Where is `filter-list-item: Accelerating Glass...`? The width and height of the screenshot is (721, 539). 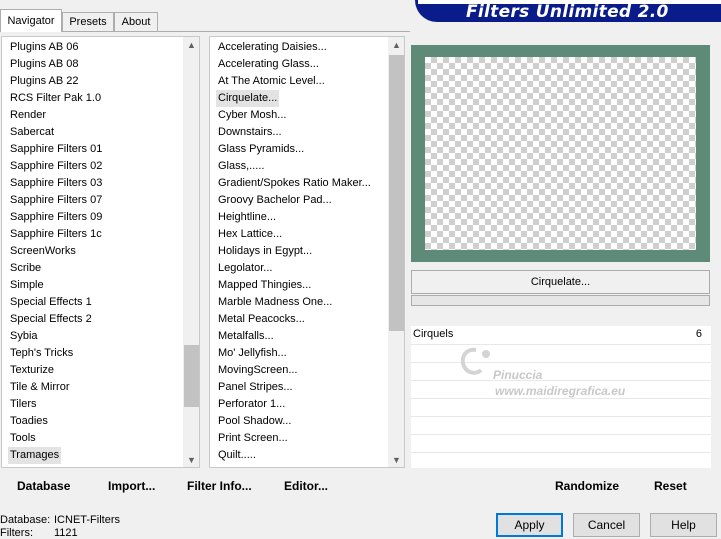
filter-list-item: Accelerating Glass... is located at coordinates (268, 64).